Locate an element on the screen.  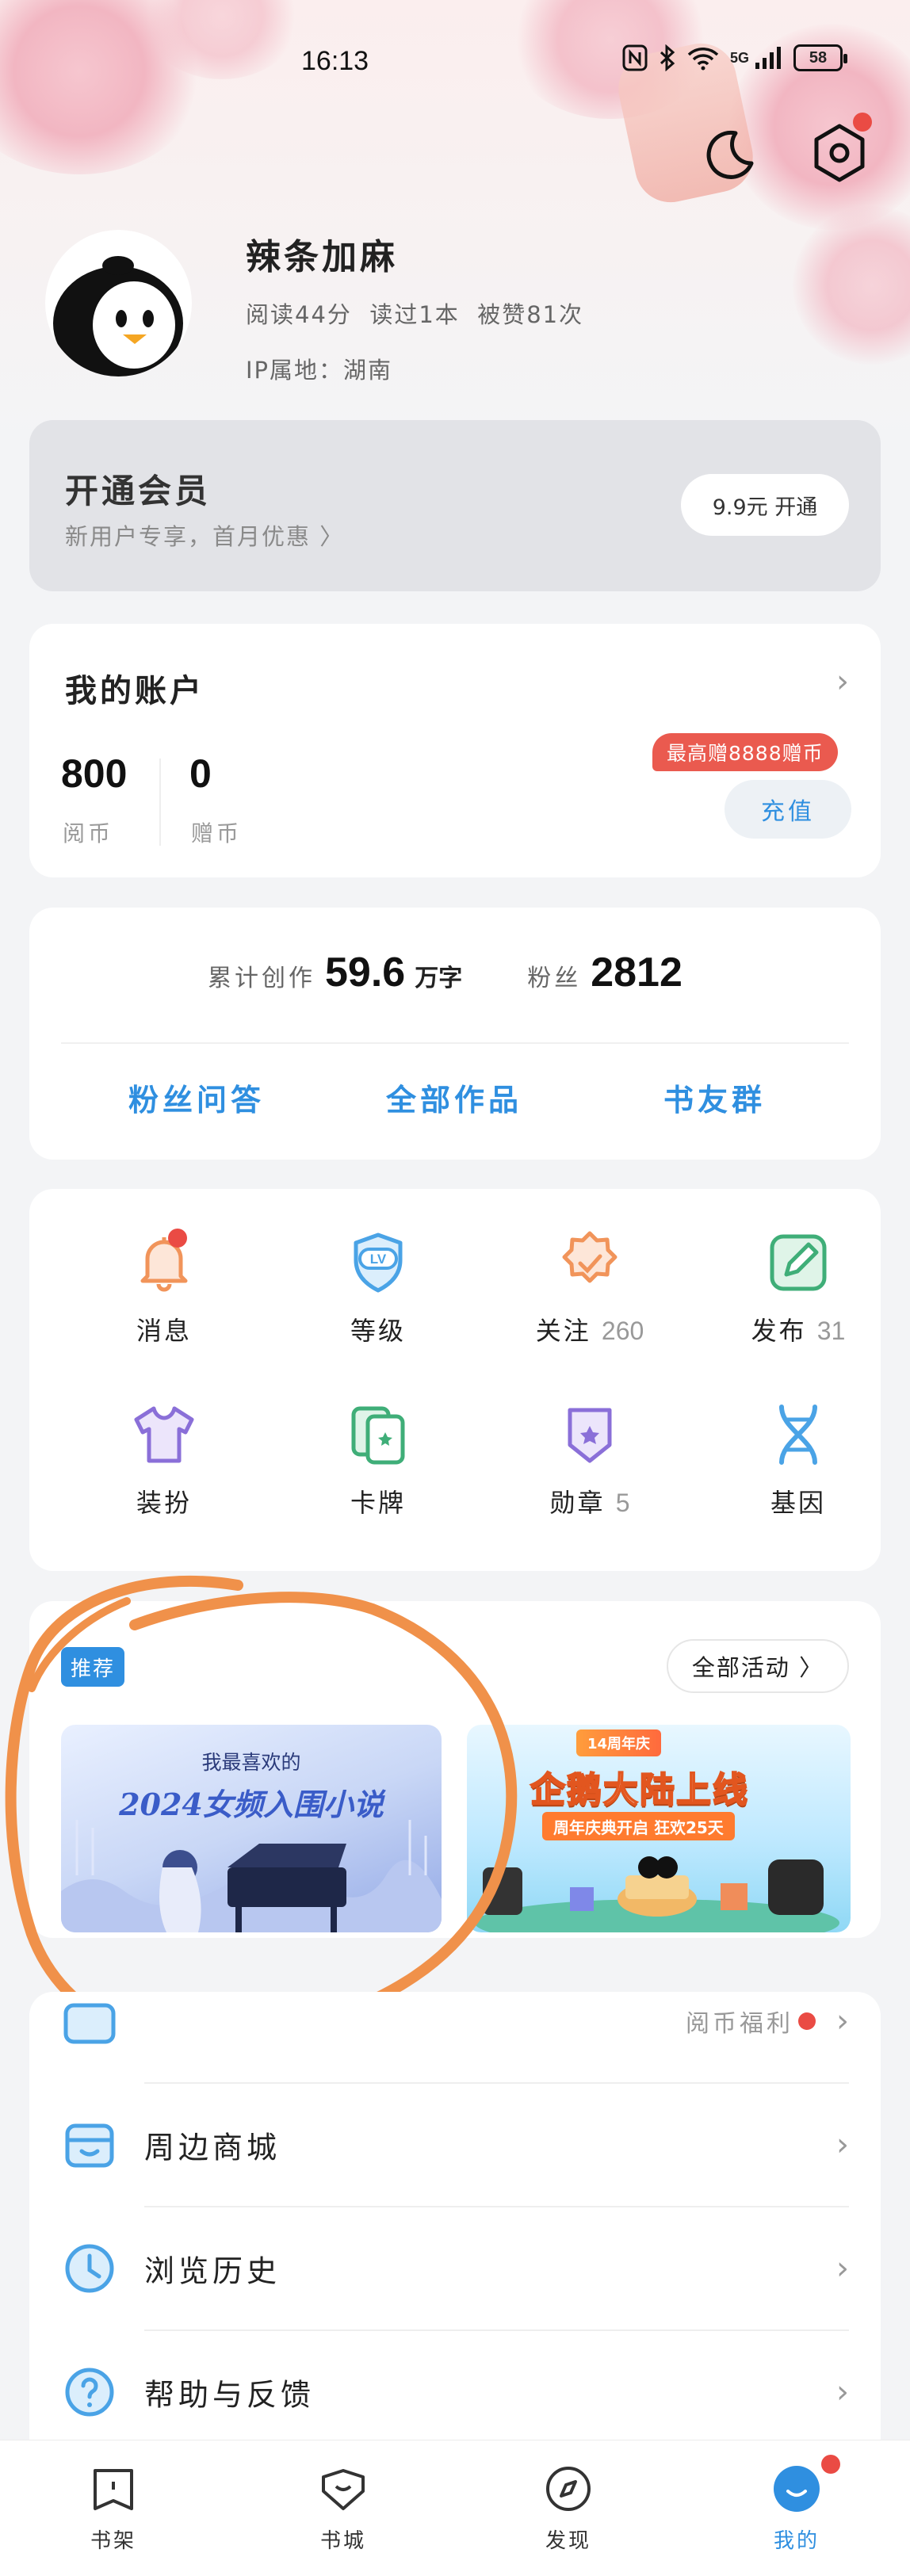
grid-label-dressup: 装扮 is located at coordinates (164, 1503).